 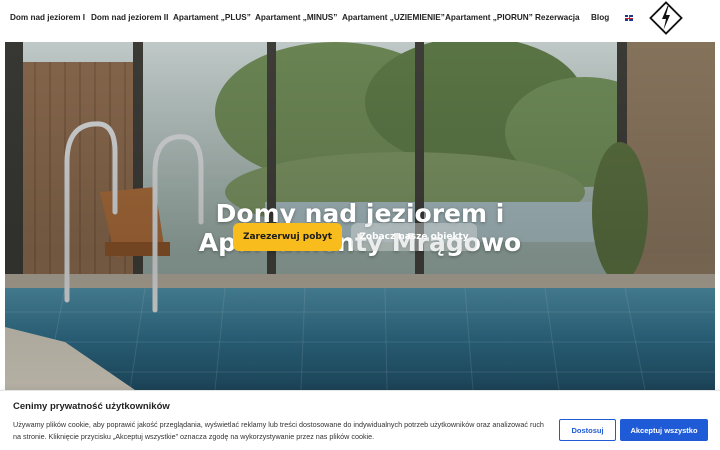 What do you see at coordinates (489, 17) in the screenshot?
I see `nav-item-apartament-piorun: Apartament „PIORUN”` at bounding box center [489, 17].